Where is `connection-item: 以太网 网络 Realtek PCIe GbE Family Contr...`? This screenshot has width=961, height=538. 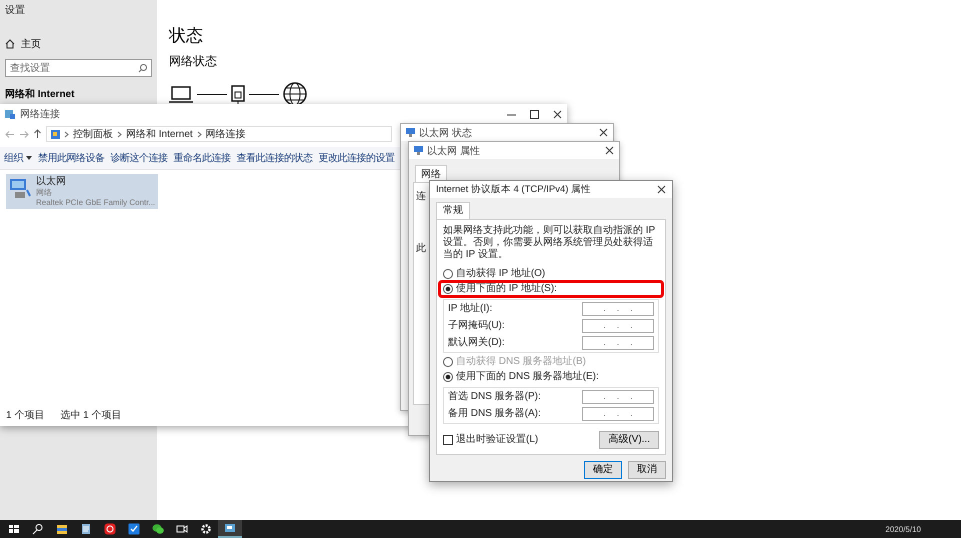
connection-item: 以太网 网络 Realtek PCIe GbE Family Contr... is located at coordinates (82, 192).